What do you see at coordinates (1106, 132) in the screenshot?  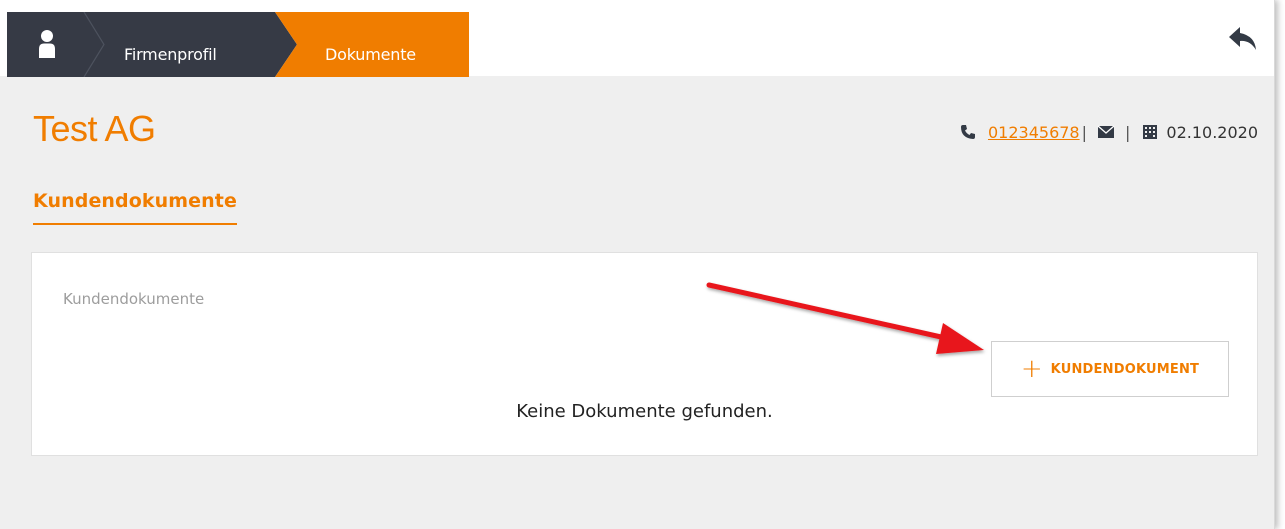 I see `envelope-icon` at bounding box center [1106, 132].